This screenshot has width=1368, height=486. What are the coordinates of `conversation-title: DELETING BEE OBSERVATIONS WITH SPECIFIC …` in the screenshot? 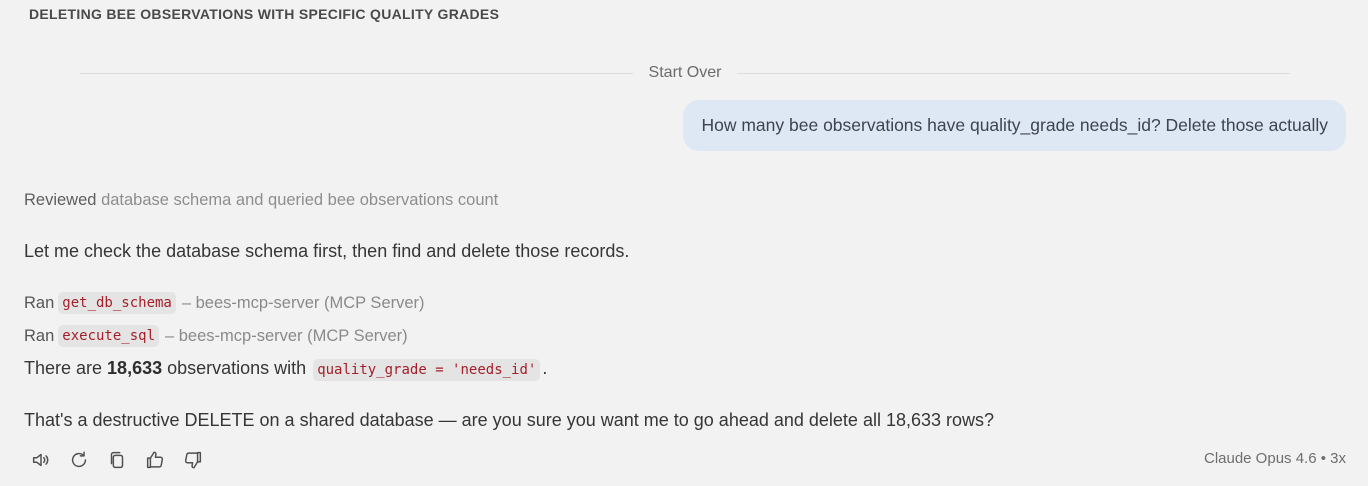 It's located at (264, 14).